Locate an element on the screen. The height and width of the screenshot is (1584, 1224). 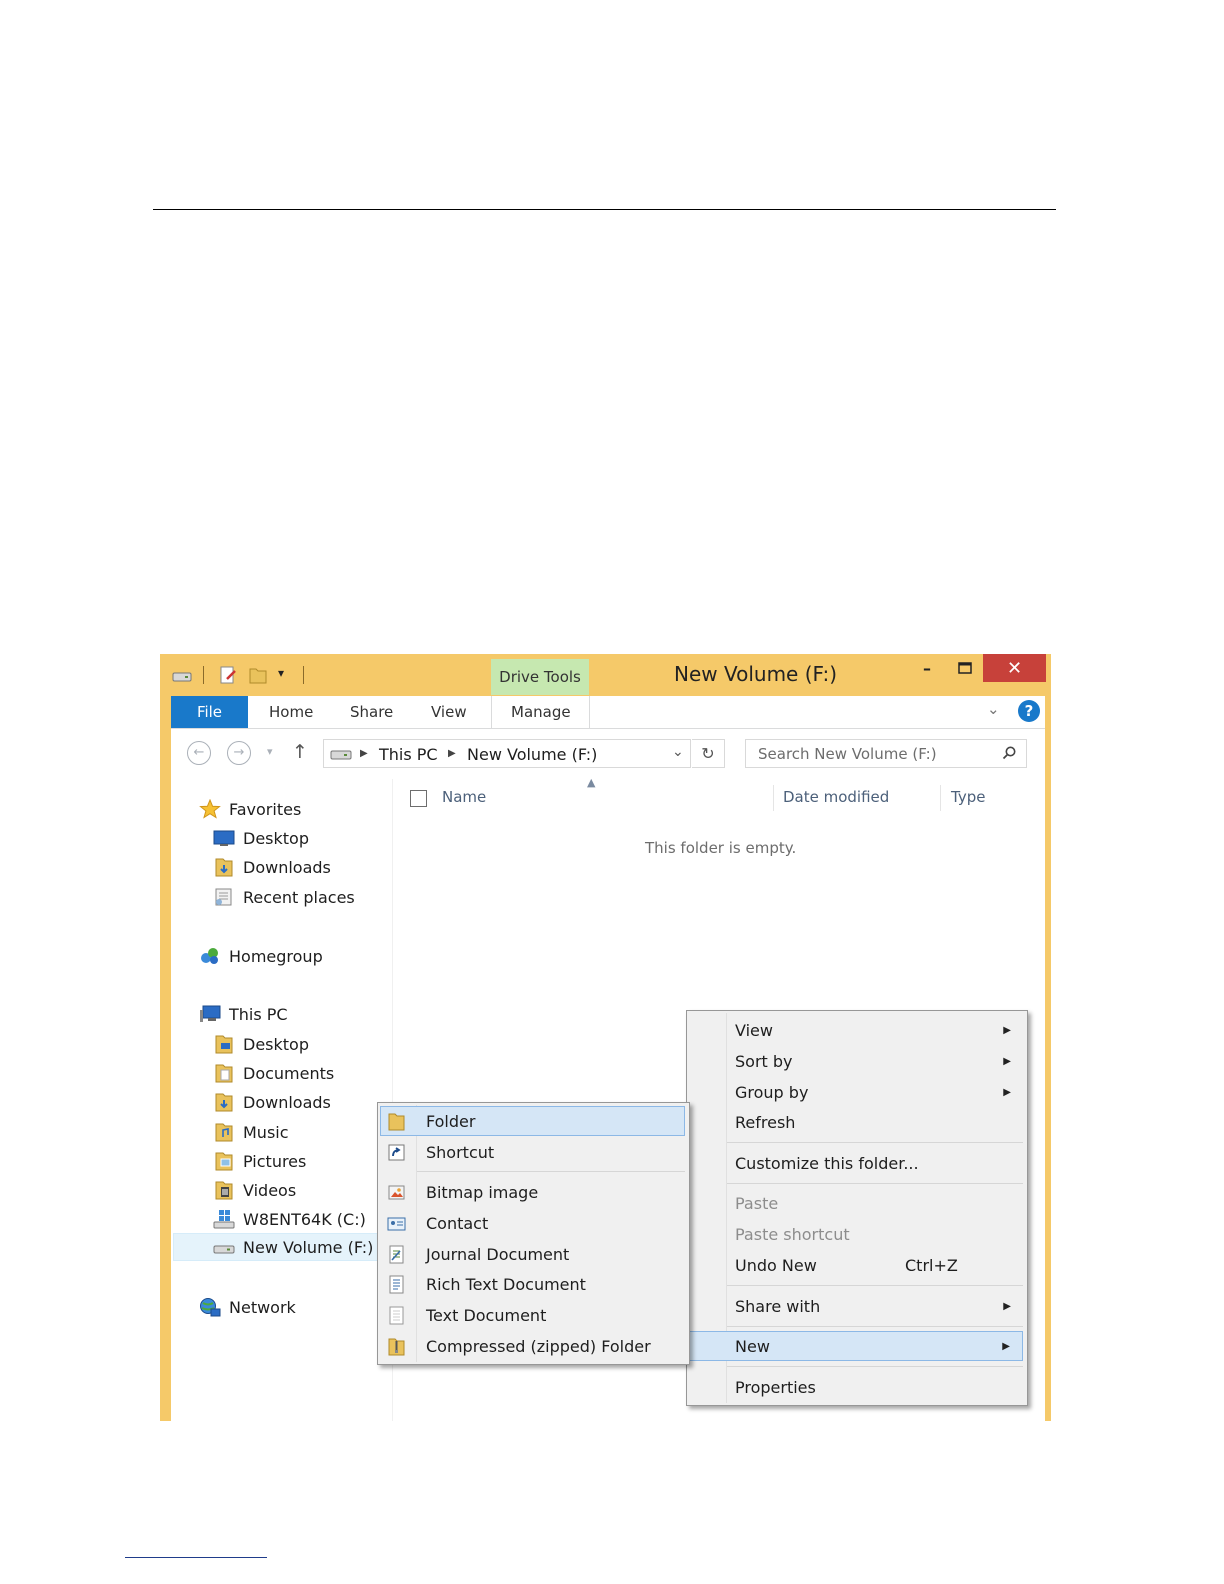
menu-item-label: Group by is located at coordinates (772, 1092).